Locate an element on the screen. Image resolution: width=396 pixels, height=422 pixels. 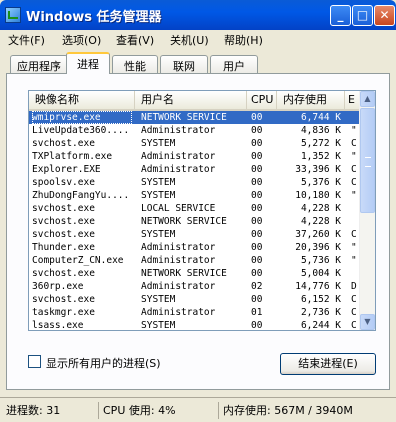
cell-memory: 6,244 K is located at coordinates (320, 325).